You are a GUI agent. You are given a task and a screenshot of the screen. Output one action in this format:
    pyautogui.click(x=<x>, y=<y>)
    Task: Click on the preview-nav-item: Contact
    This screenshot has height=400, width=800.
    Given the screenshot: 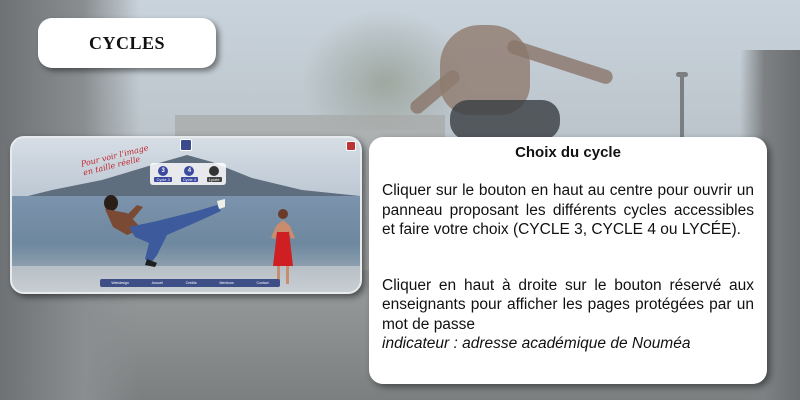 What is the action you would take?
    pyautogui.click(x=262, y=283)
    